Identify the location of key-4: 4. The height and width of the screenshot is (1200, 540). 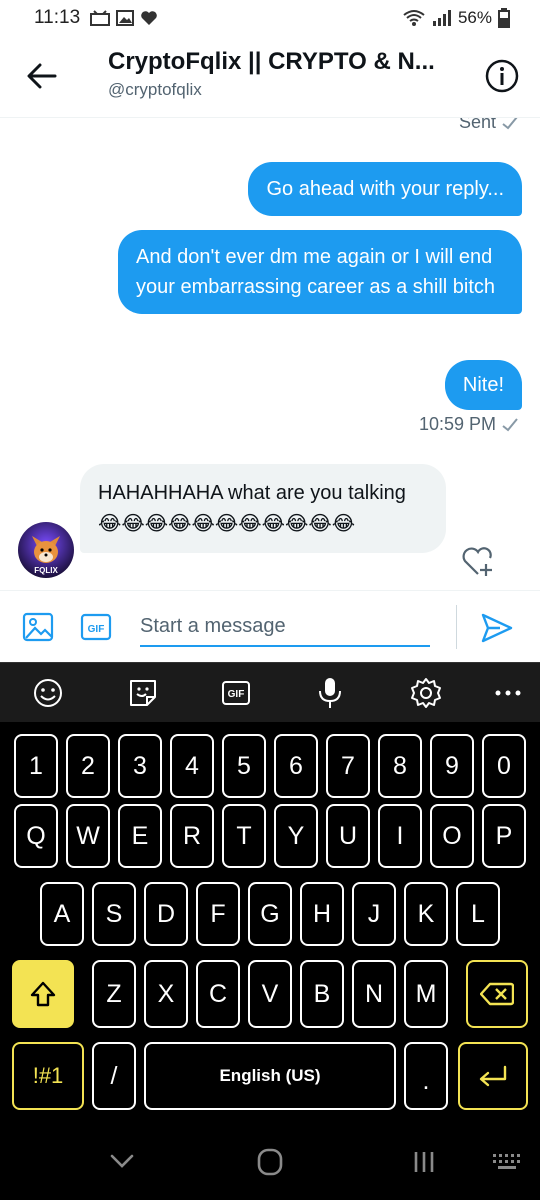
(192, 766).